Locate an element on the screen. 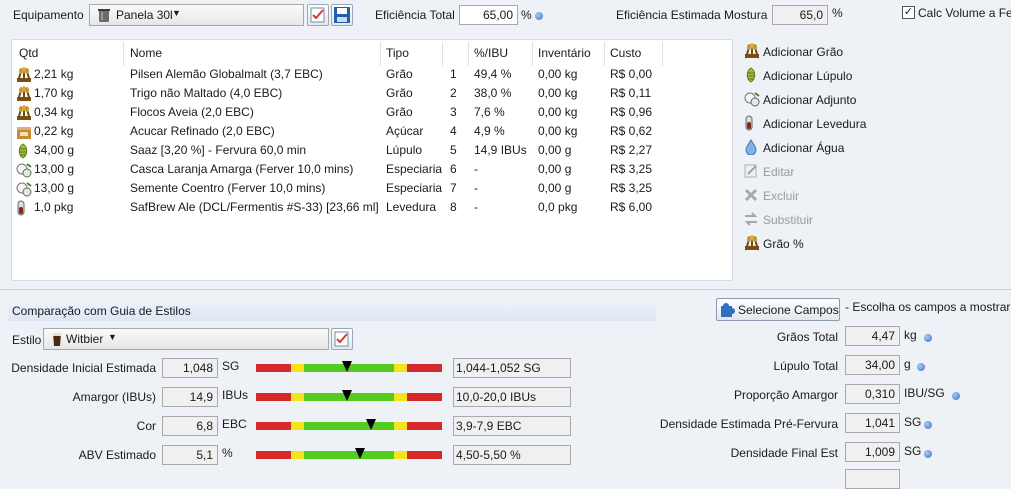 This screenshot has width=1011, height=489. total-efficiency-input: 65,00 is located at coordinates (488, 15).